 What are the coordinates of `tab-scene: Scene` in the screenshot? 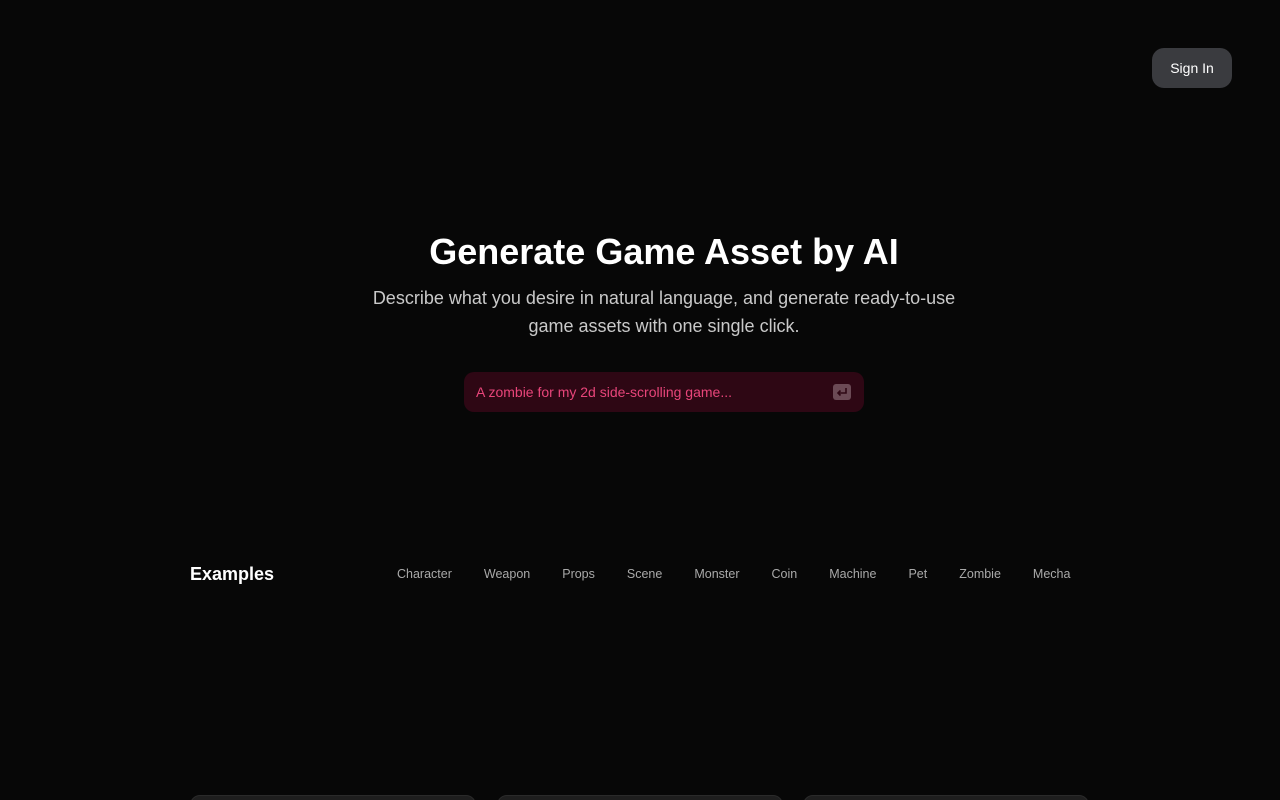 It's located at (644, 574).